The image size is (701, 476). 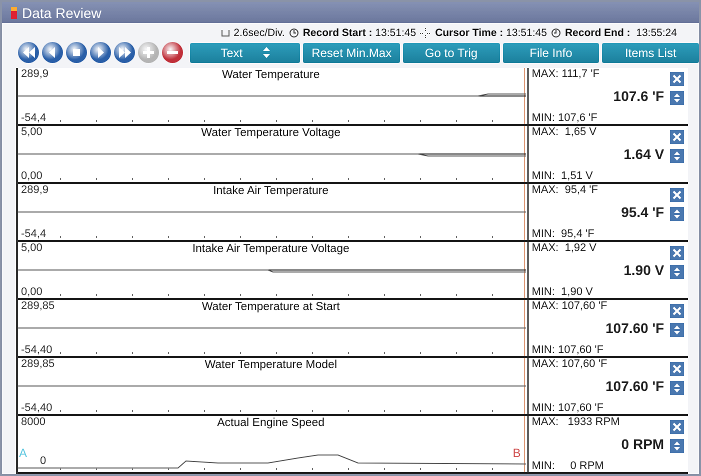 What do you see at coordinates (271, 133) in the screenshot?
I see `channel-name: Water Temperature Voltage` at bounding box center [271, 133].